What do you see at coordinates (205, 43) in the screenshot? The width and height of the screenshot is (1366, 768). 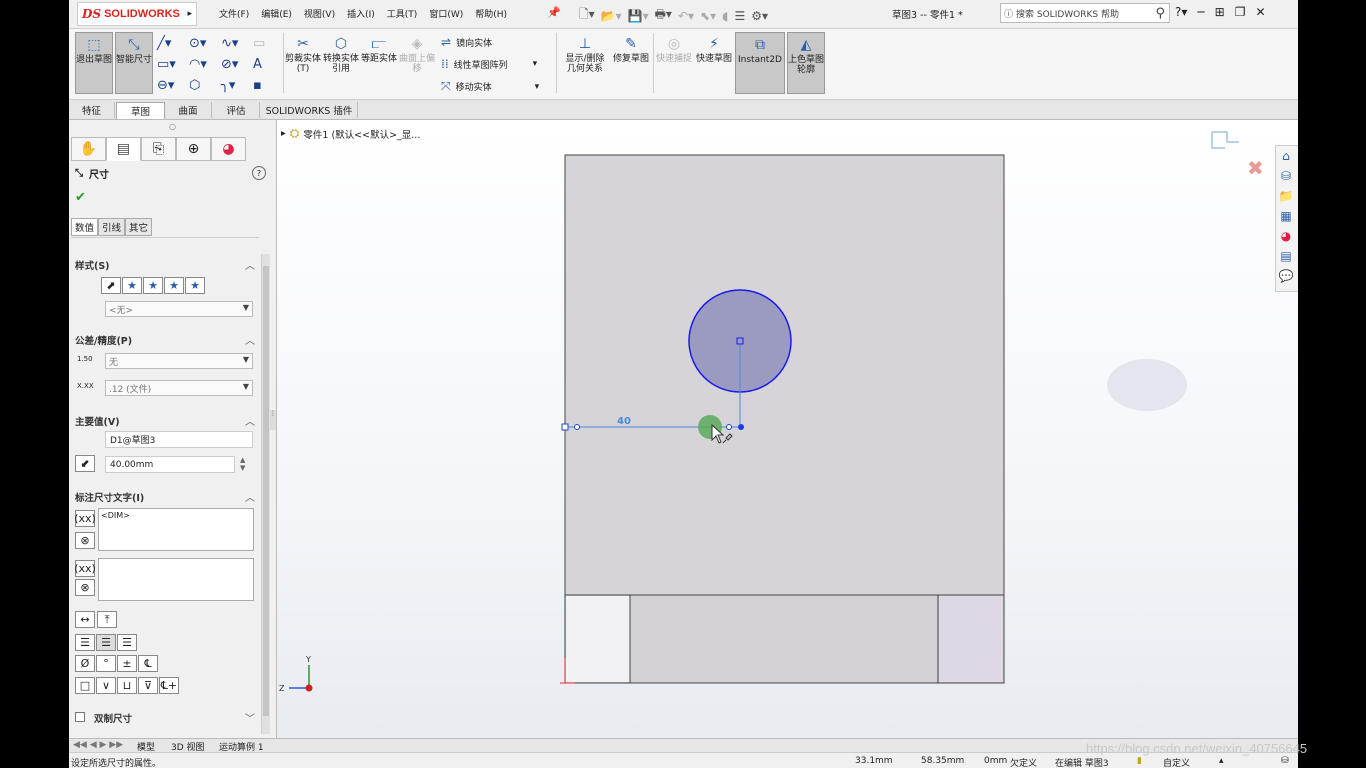 I see `circle-tool-icon: ⊙▾` at bounding box center [205, 43].